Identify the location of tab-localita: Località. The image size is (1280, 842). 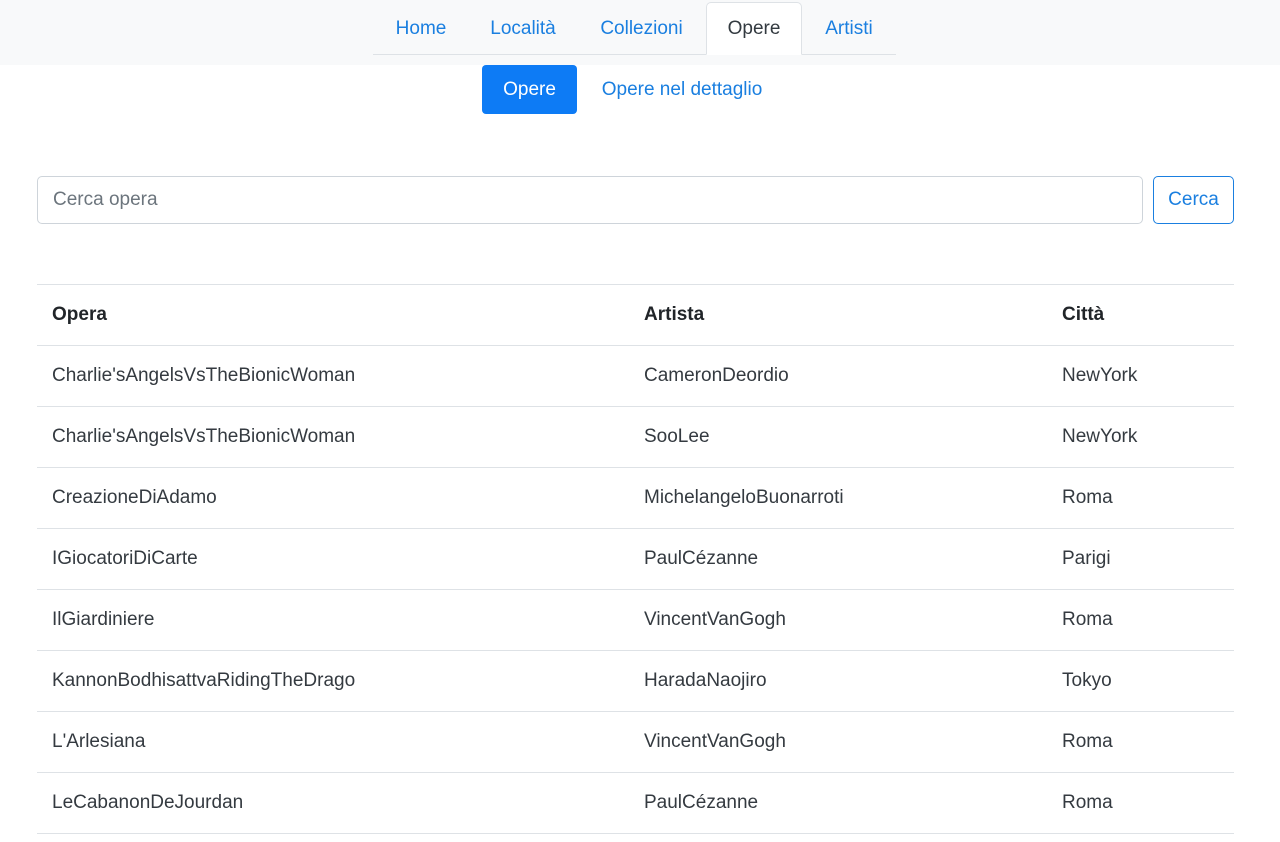
(523, 28).